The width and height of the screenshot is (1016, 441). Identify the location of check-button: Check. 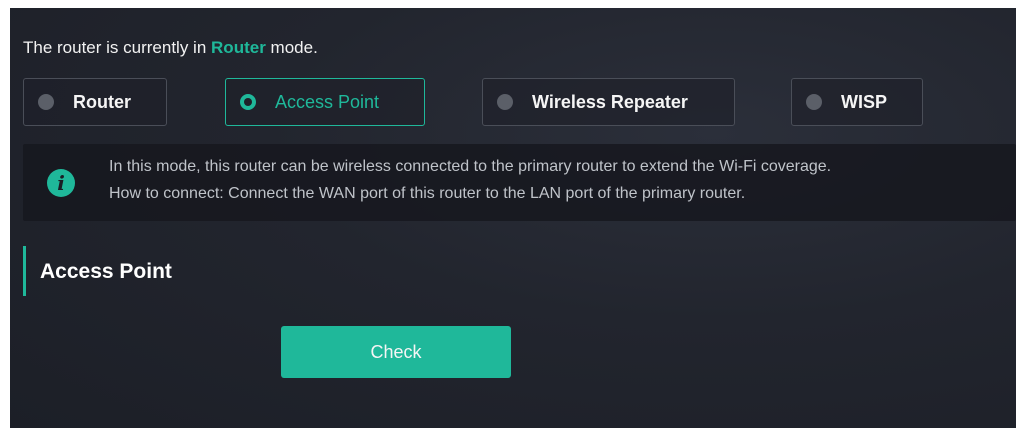
(396, 352).